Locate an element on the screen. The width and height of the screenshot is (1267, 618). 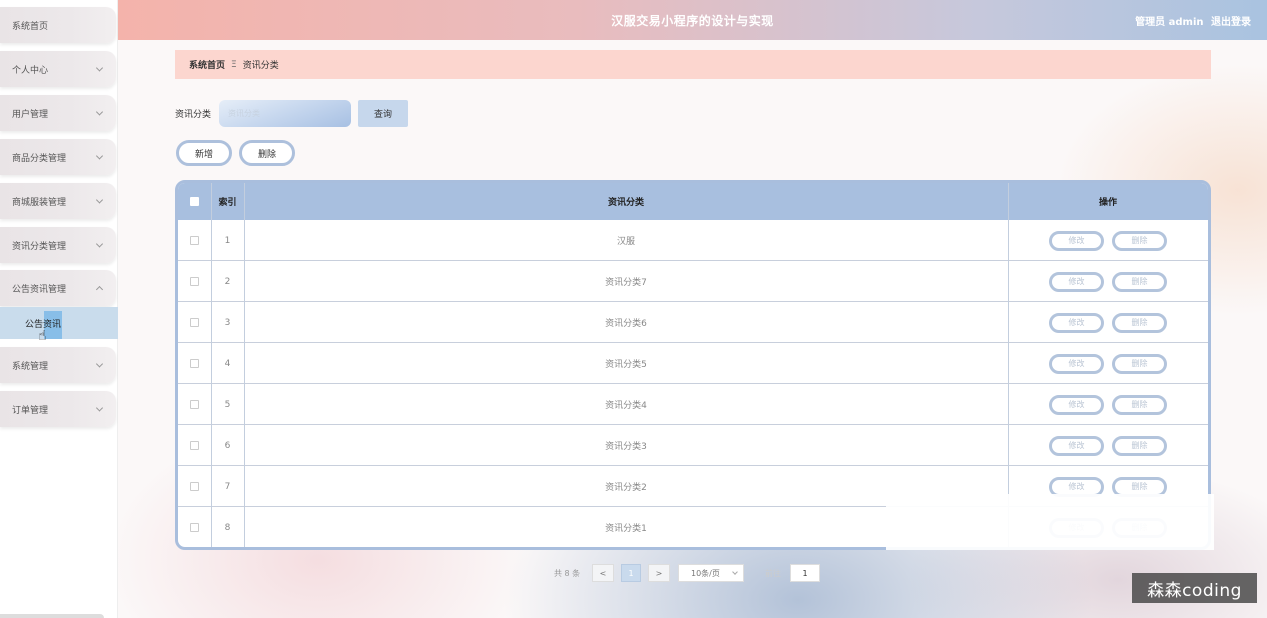
sidebar-item-label: 订单管理 is located at coordinates (30, 410).